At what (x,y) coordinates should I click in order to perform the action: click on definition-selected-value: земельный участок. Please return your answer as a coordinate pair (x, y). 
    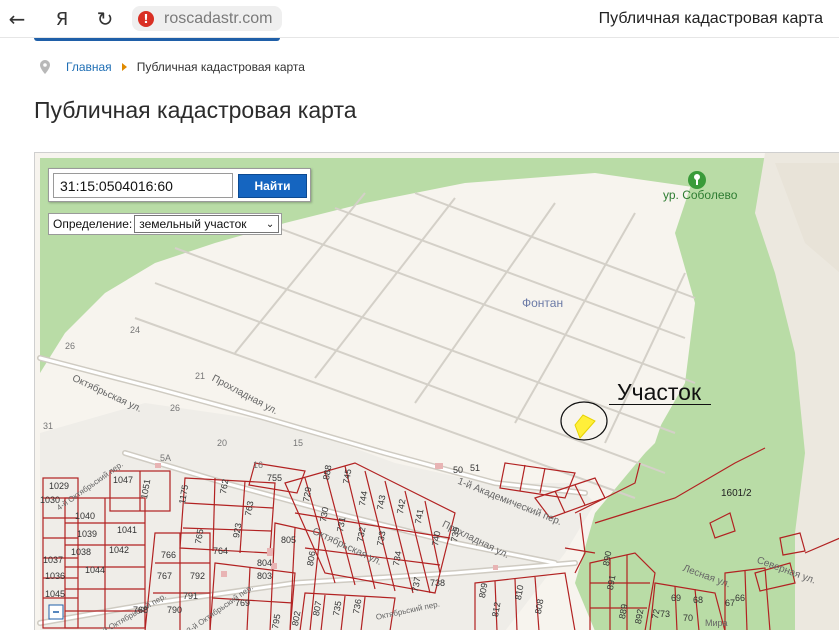
    Looking at the image, I should click on (193, 224).